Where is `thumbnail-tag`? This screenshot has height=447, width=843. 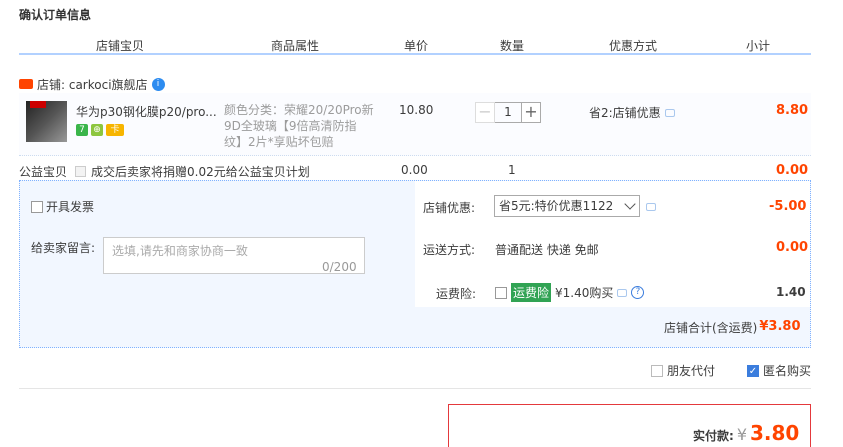
thumbnail-tag is located at coordinates (38, 104).